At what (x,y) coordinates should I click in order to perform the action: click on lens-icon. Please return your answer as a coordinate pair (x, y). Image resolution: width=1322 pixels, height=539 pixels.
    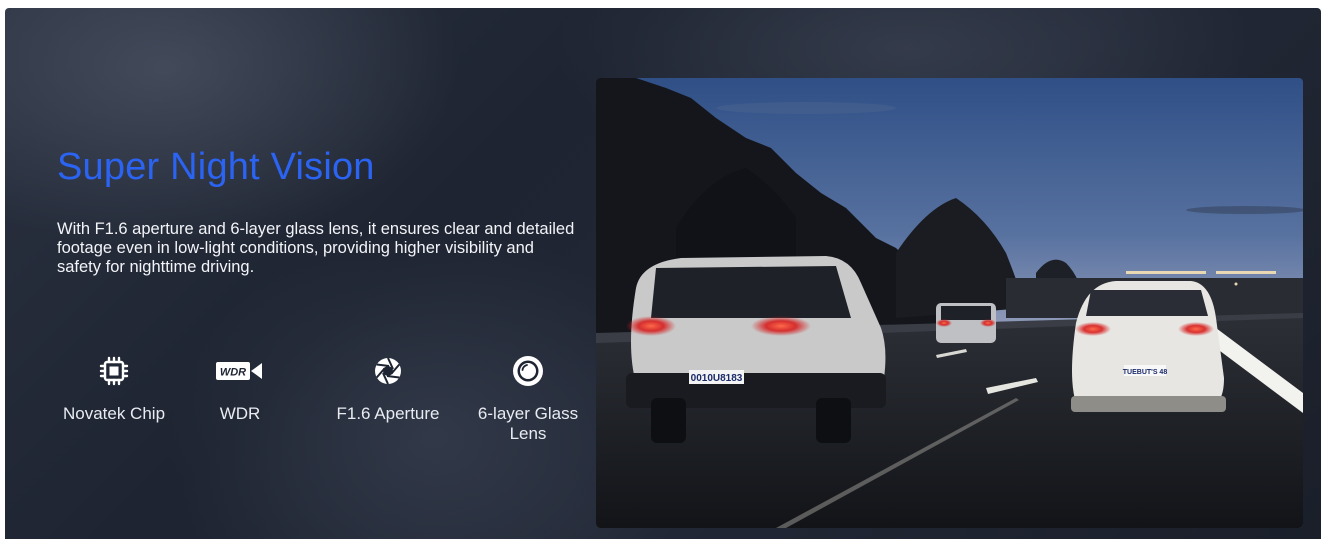
    Looking at the image, I should click on (528, 373).